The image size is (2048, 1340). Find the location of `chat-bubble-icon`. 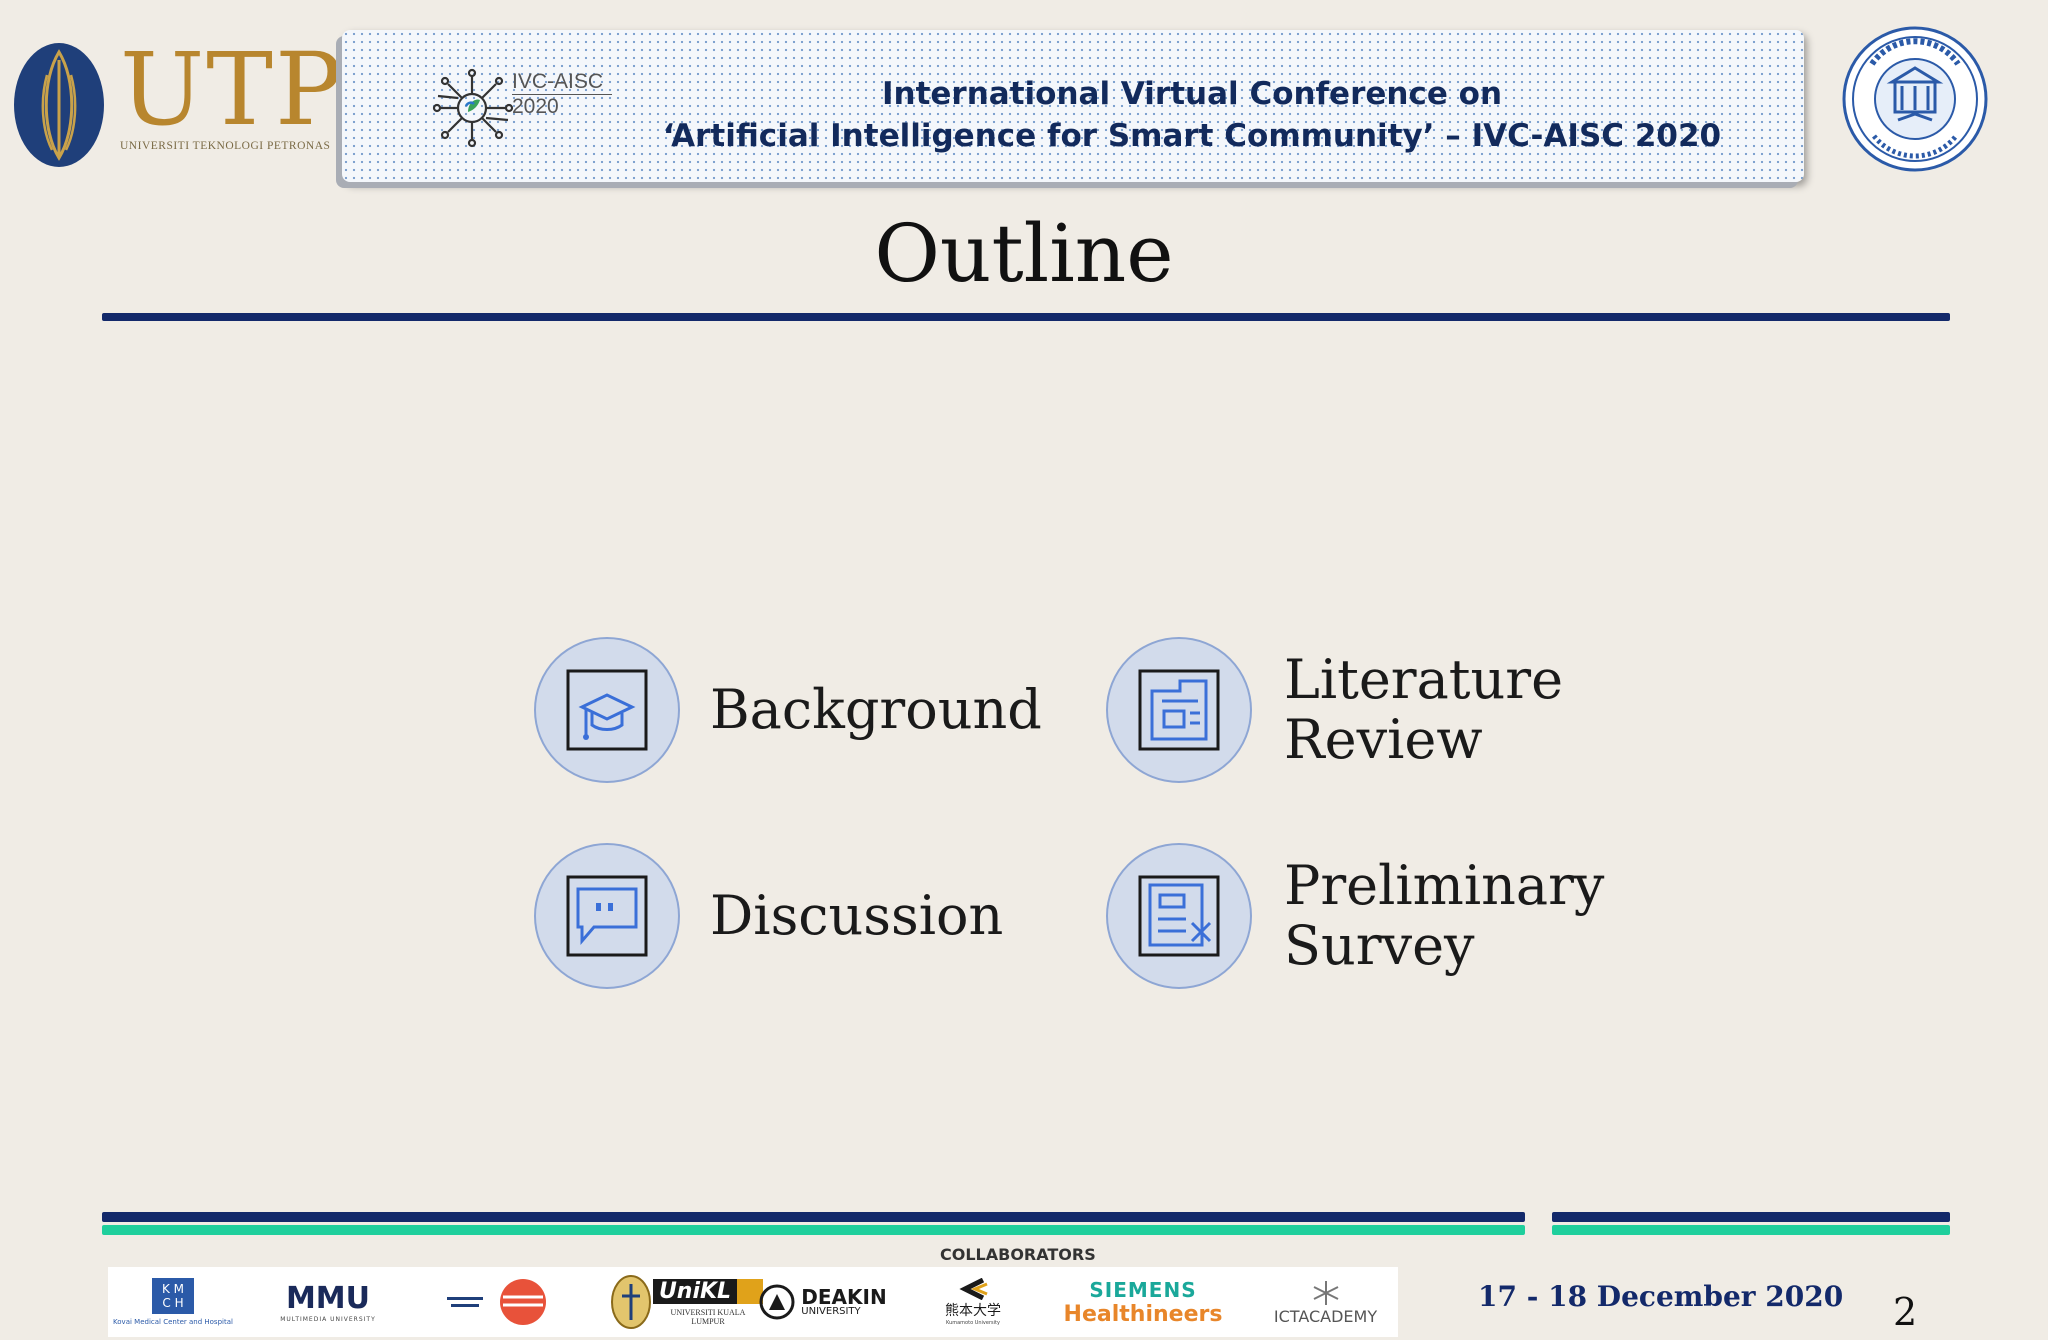

chat-bubble-icon is located at coordinates (607, 916).